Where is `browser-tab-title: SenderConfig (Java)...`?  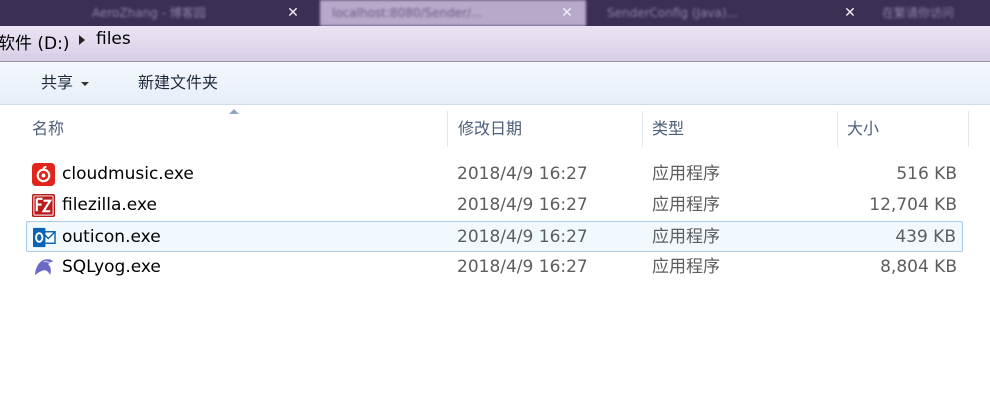
browser-tab-title: SenderConfig (Java)... is located at coordinates (673, 13).